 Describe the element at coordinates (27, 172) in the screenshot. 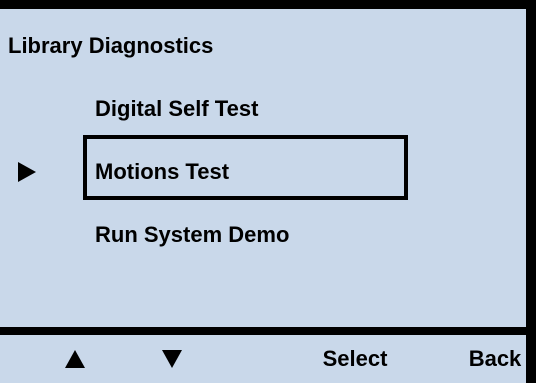

I see `selection-pointer-icon` at that location.